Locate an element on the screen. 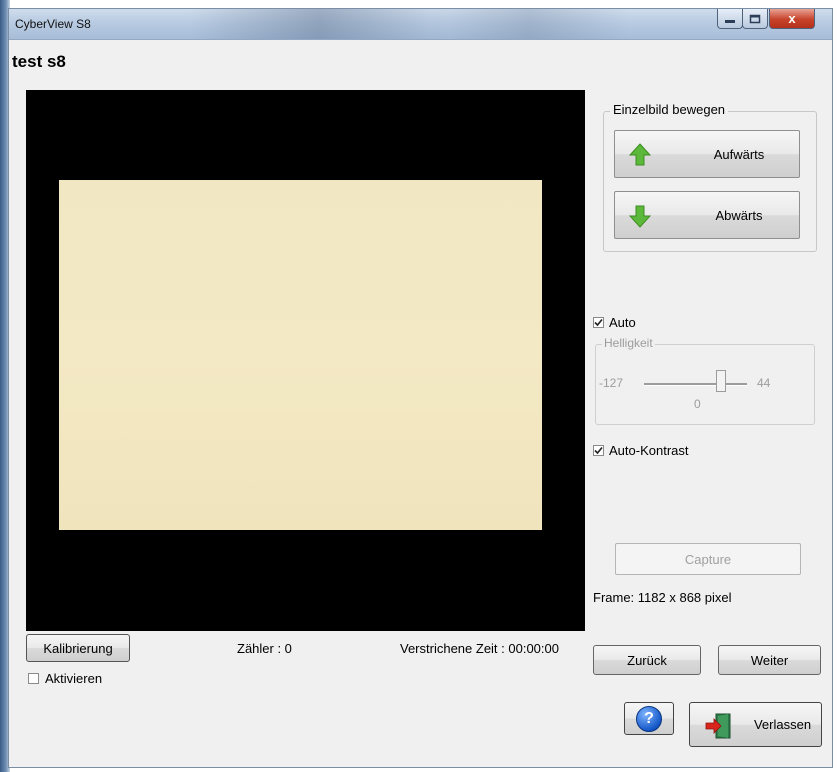  brightness-min-label: -127 is located at coordinates (611, 383).